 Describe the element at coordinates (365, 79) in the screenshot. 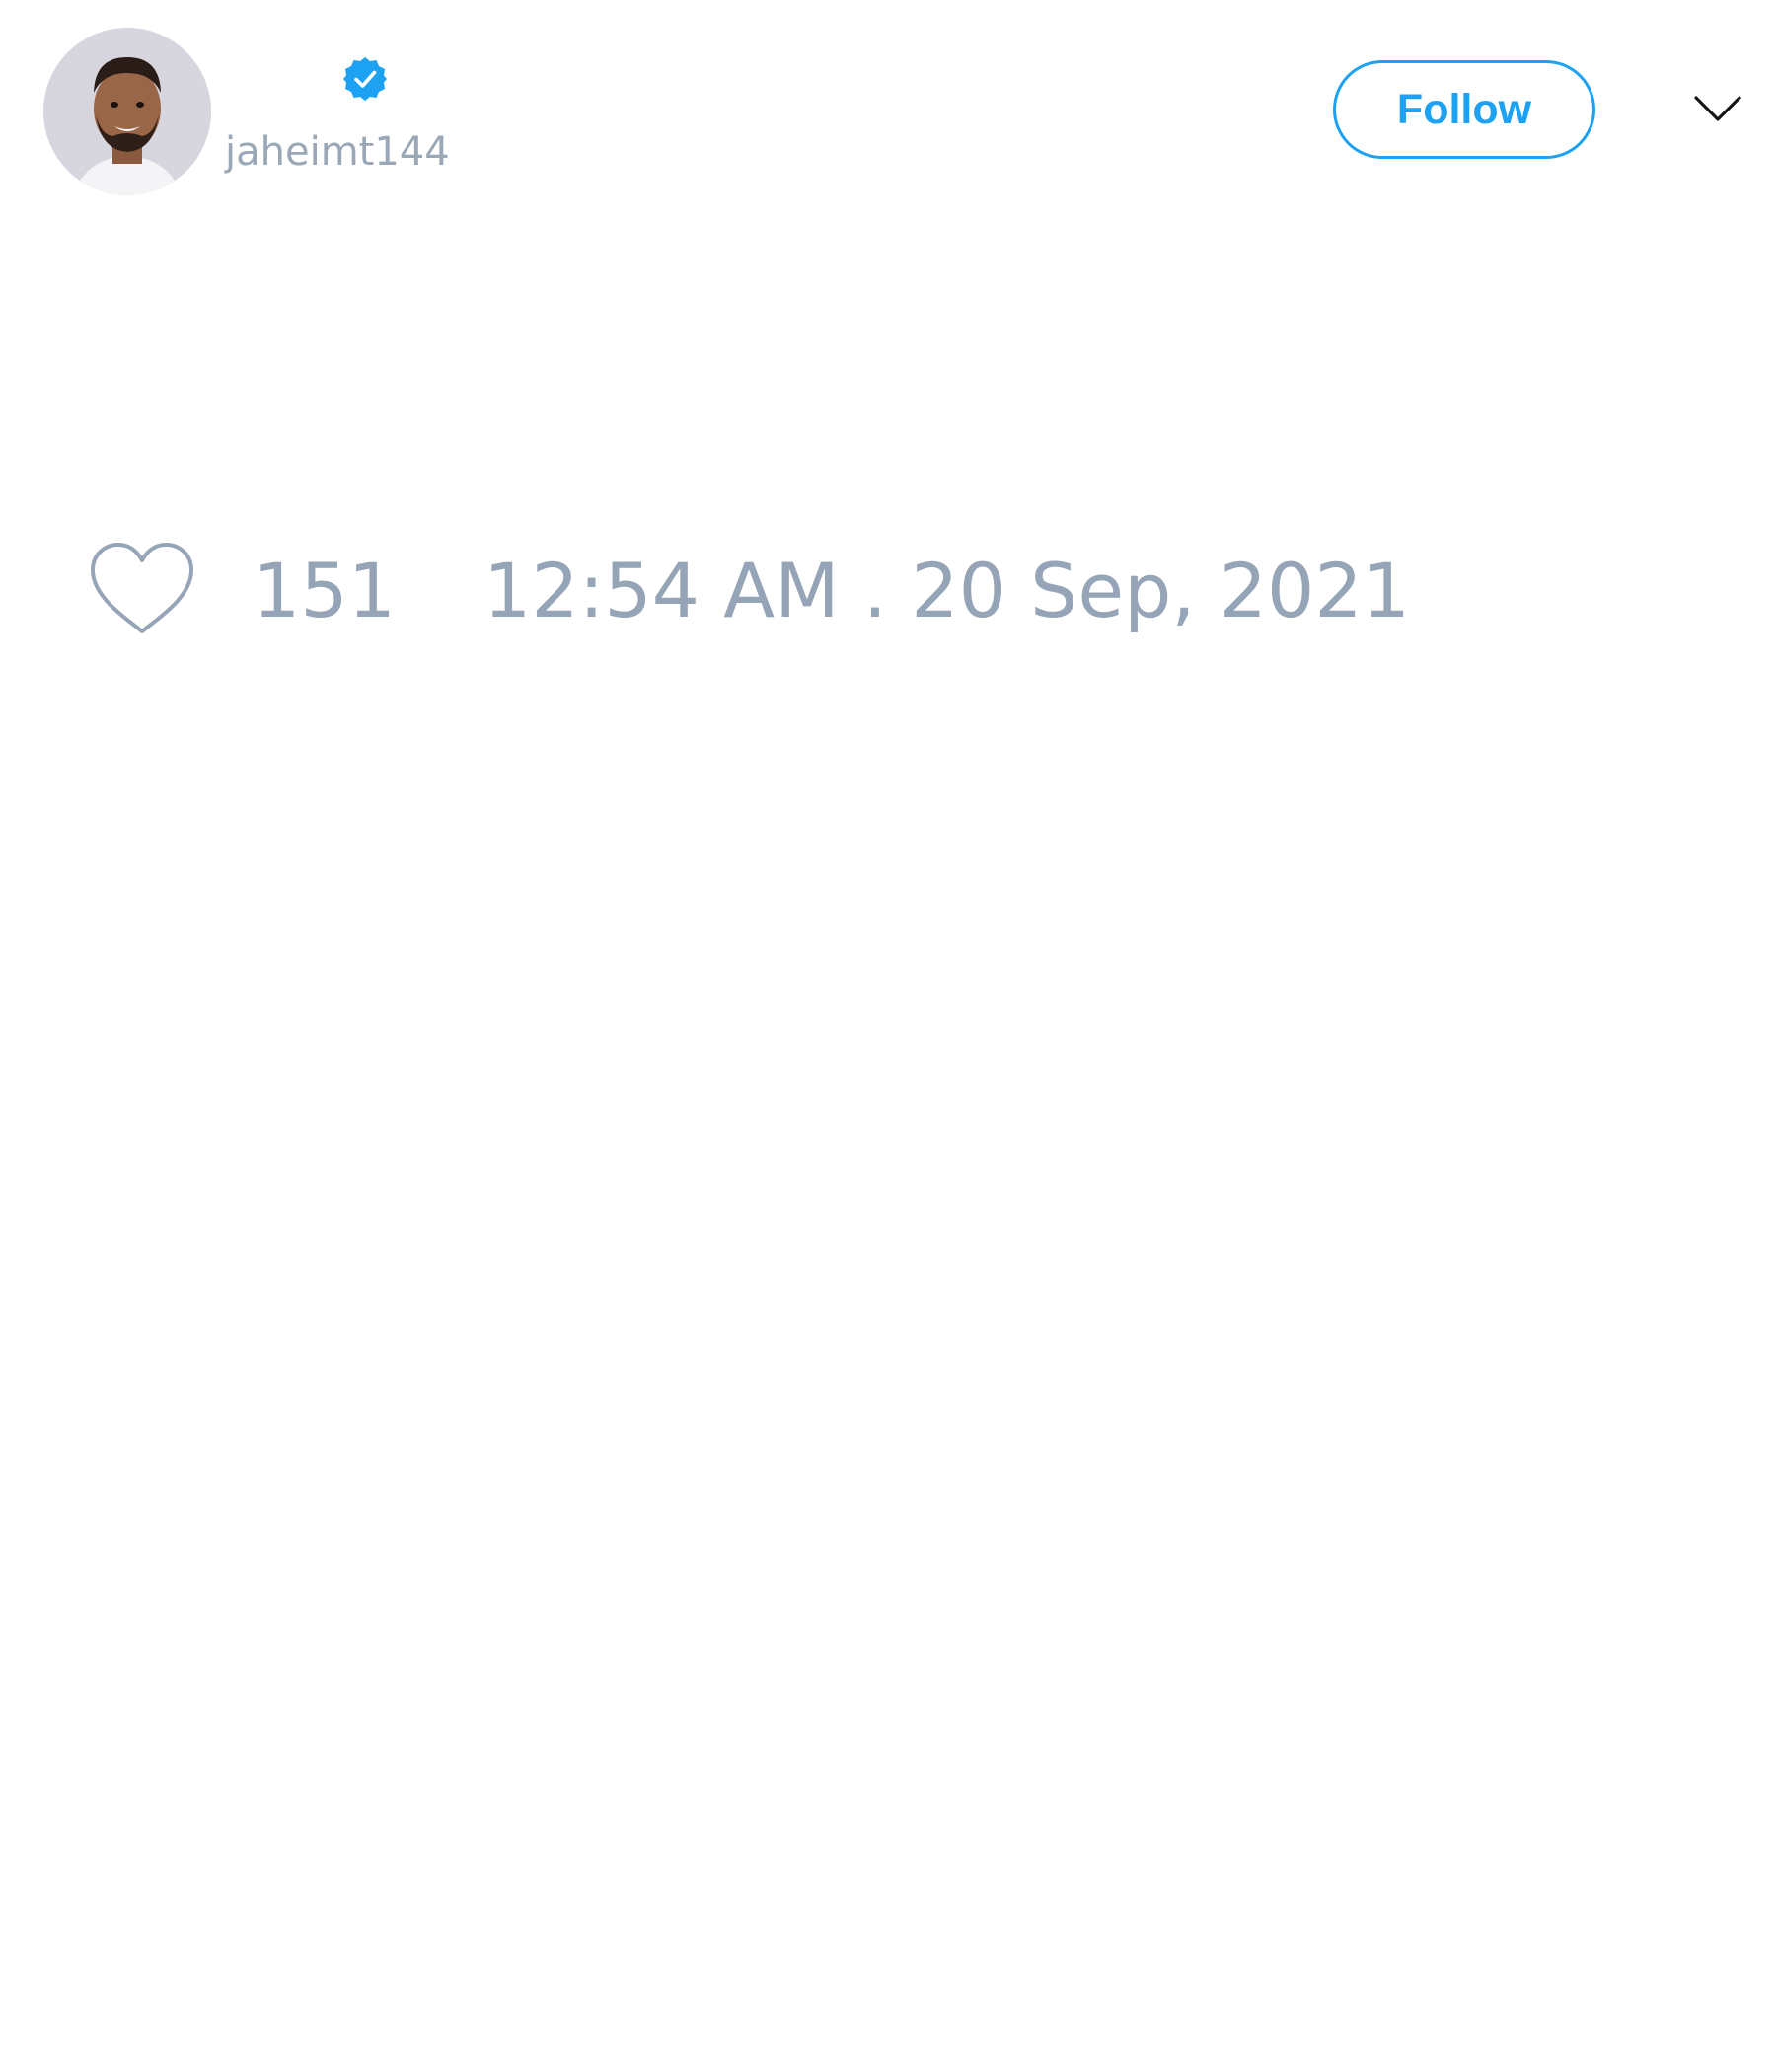

I see `verified-badge-icon` at that location.